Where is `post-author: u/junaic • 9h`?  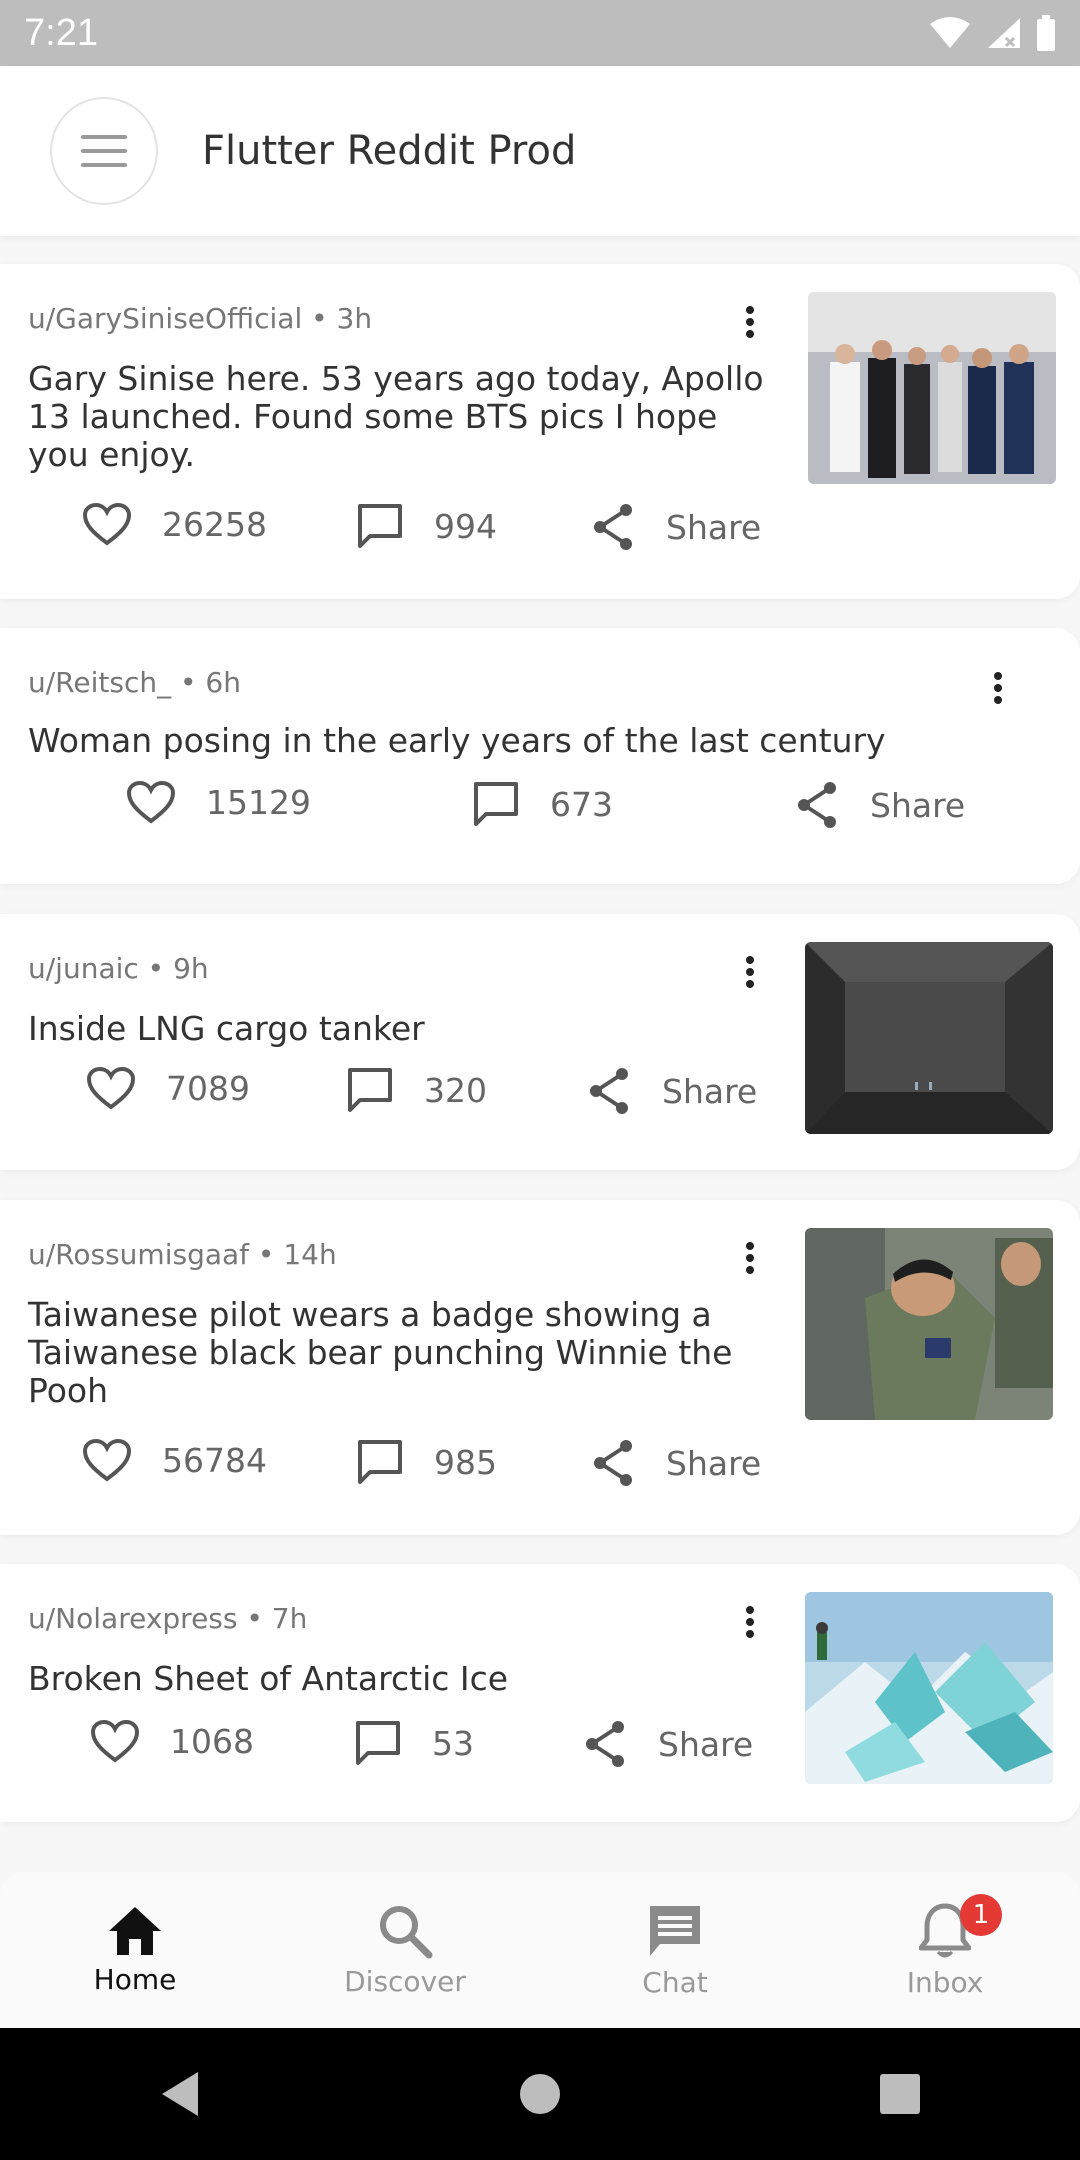 post-author: u/junaic • 9h is located at coordinates (118, 968).